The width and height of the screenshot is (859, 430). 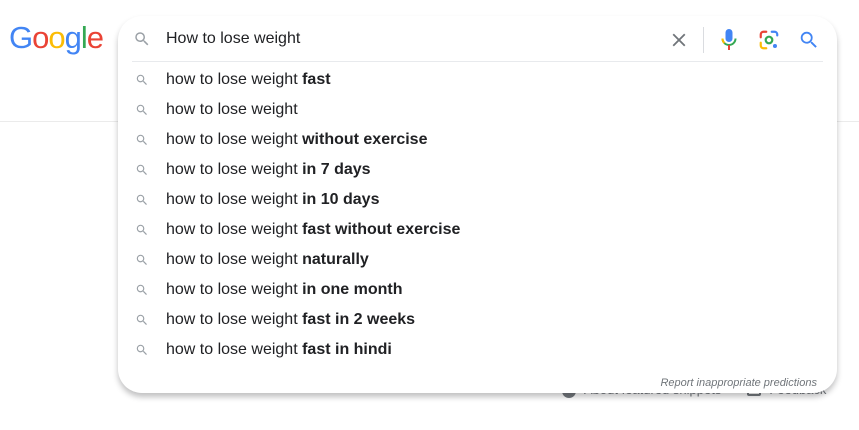 I want to click on suggestion-completion: fast in hindi, so click(x=347, y=349).